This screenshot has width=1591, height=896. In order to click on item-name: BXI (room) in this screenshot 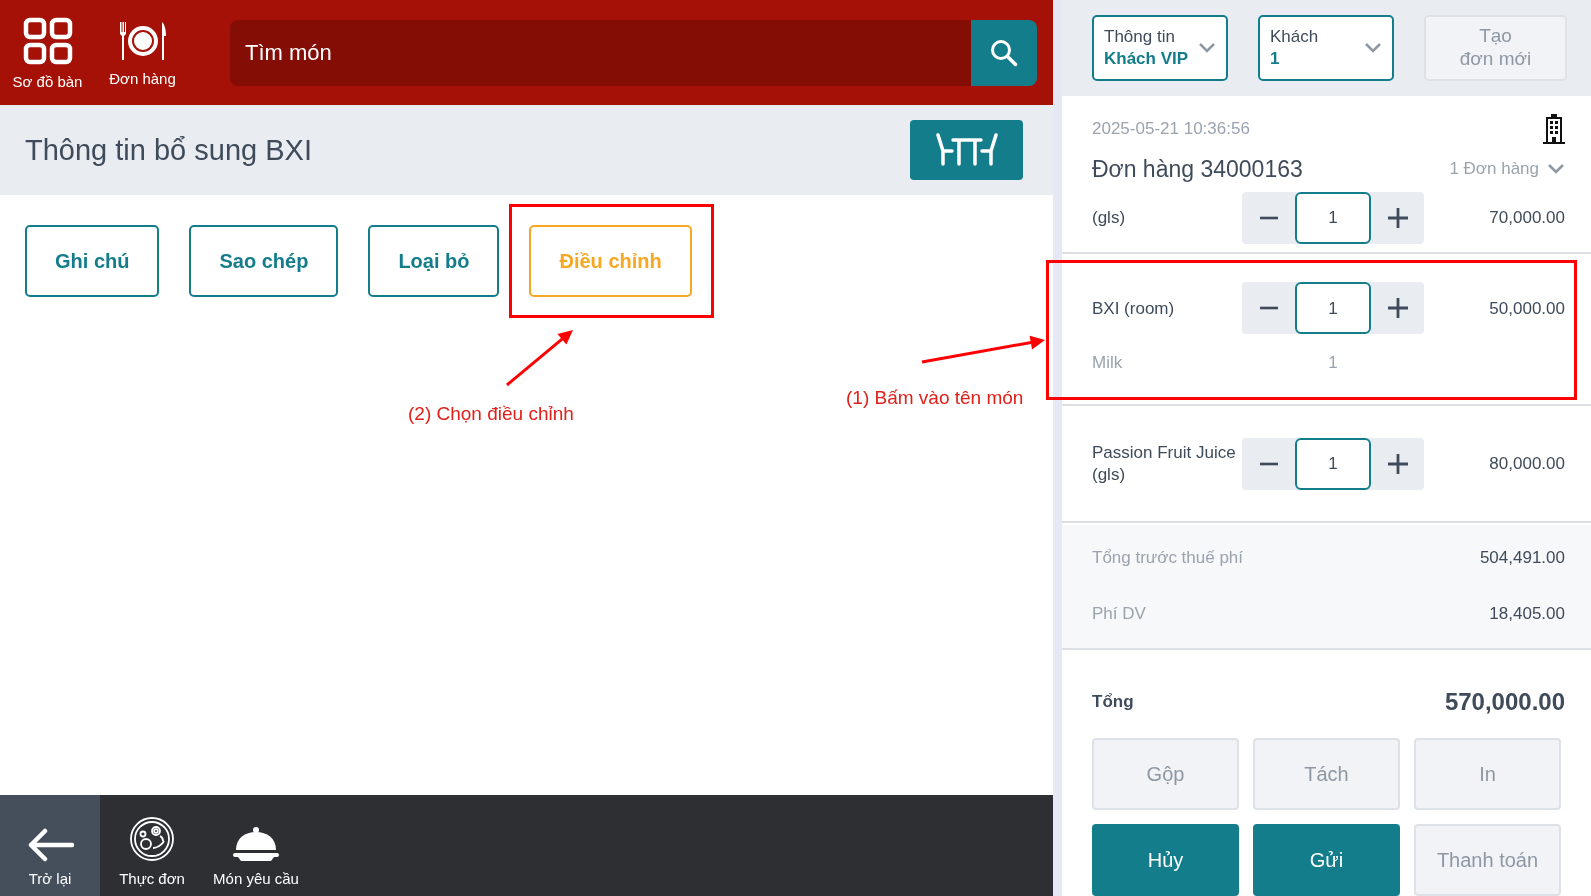, I will do `click(1167, 308)`.